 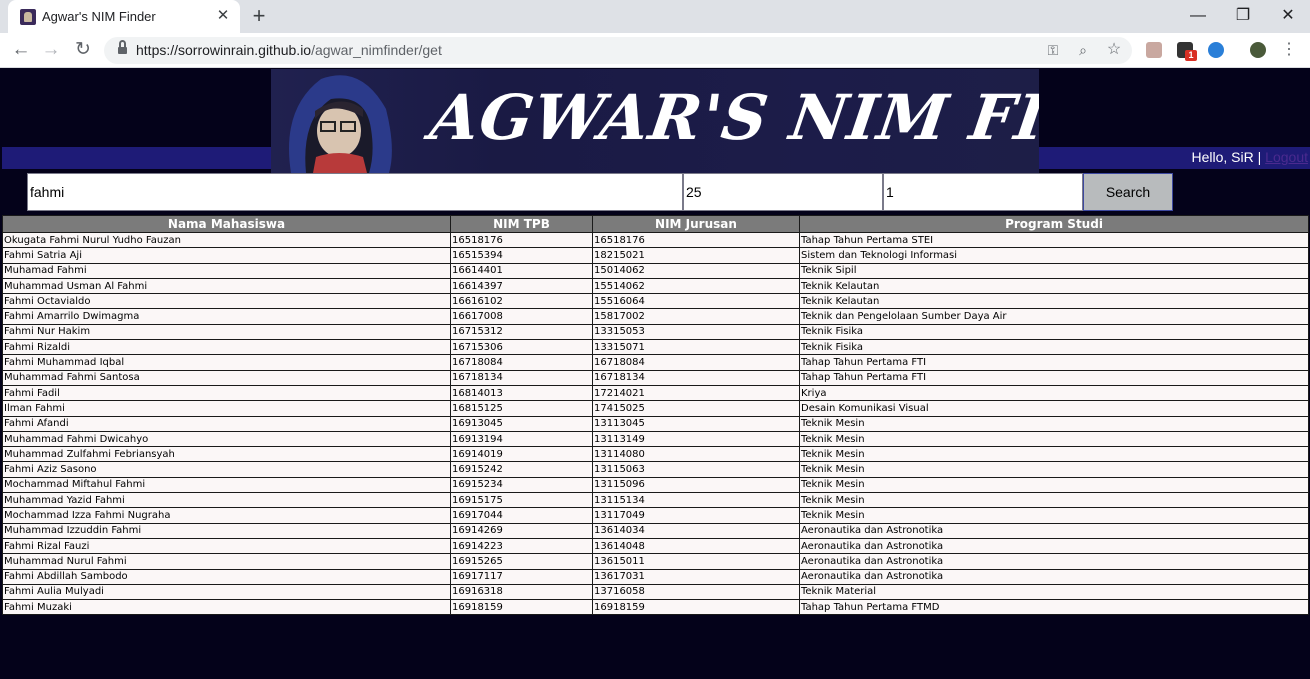 What do you see at coordinates (51, 50) in the screenshot?
I see `forward-arrow-icon: →` at bounding box center [51, 50].